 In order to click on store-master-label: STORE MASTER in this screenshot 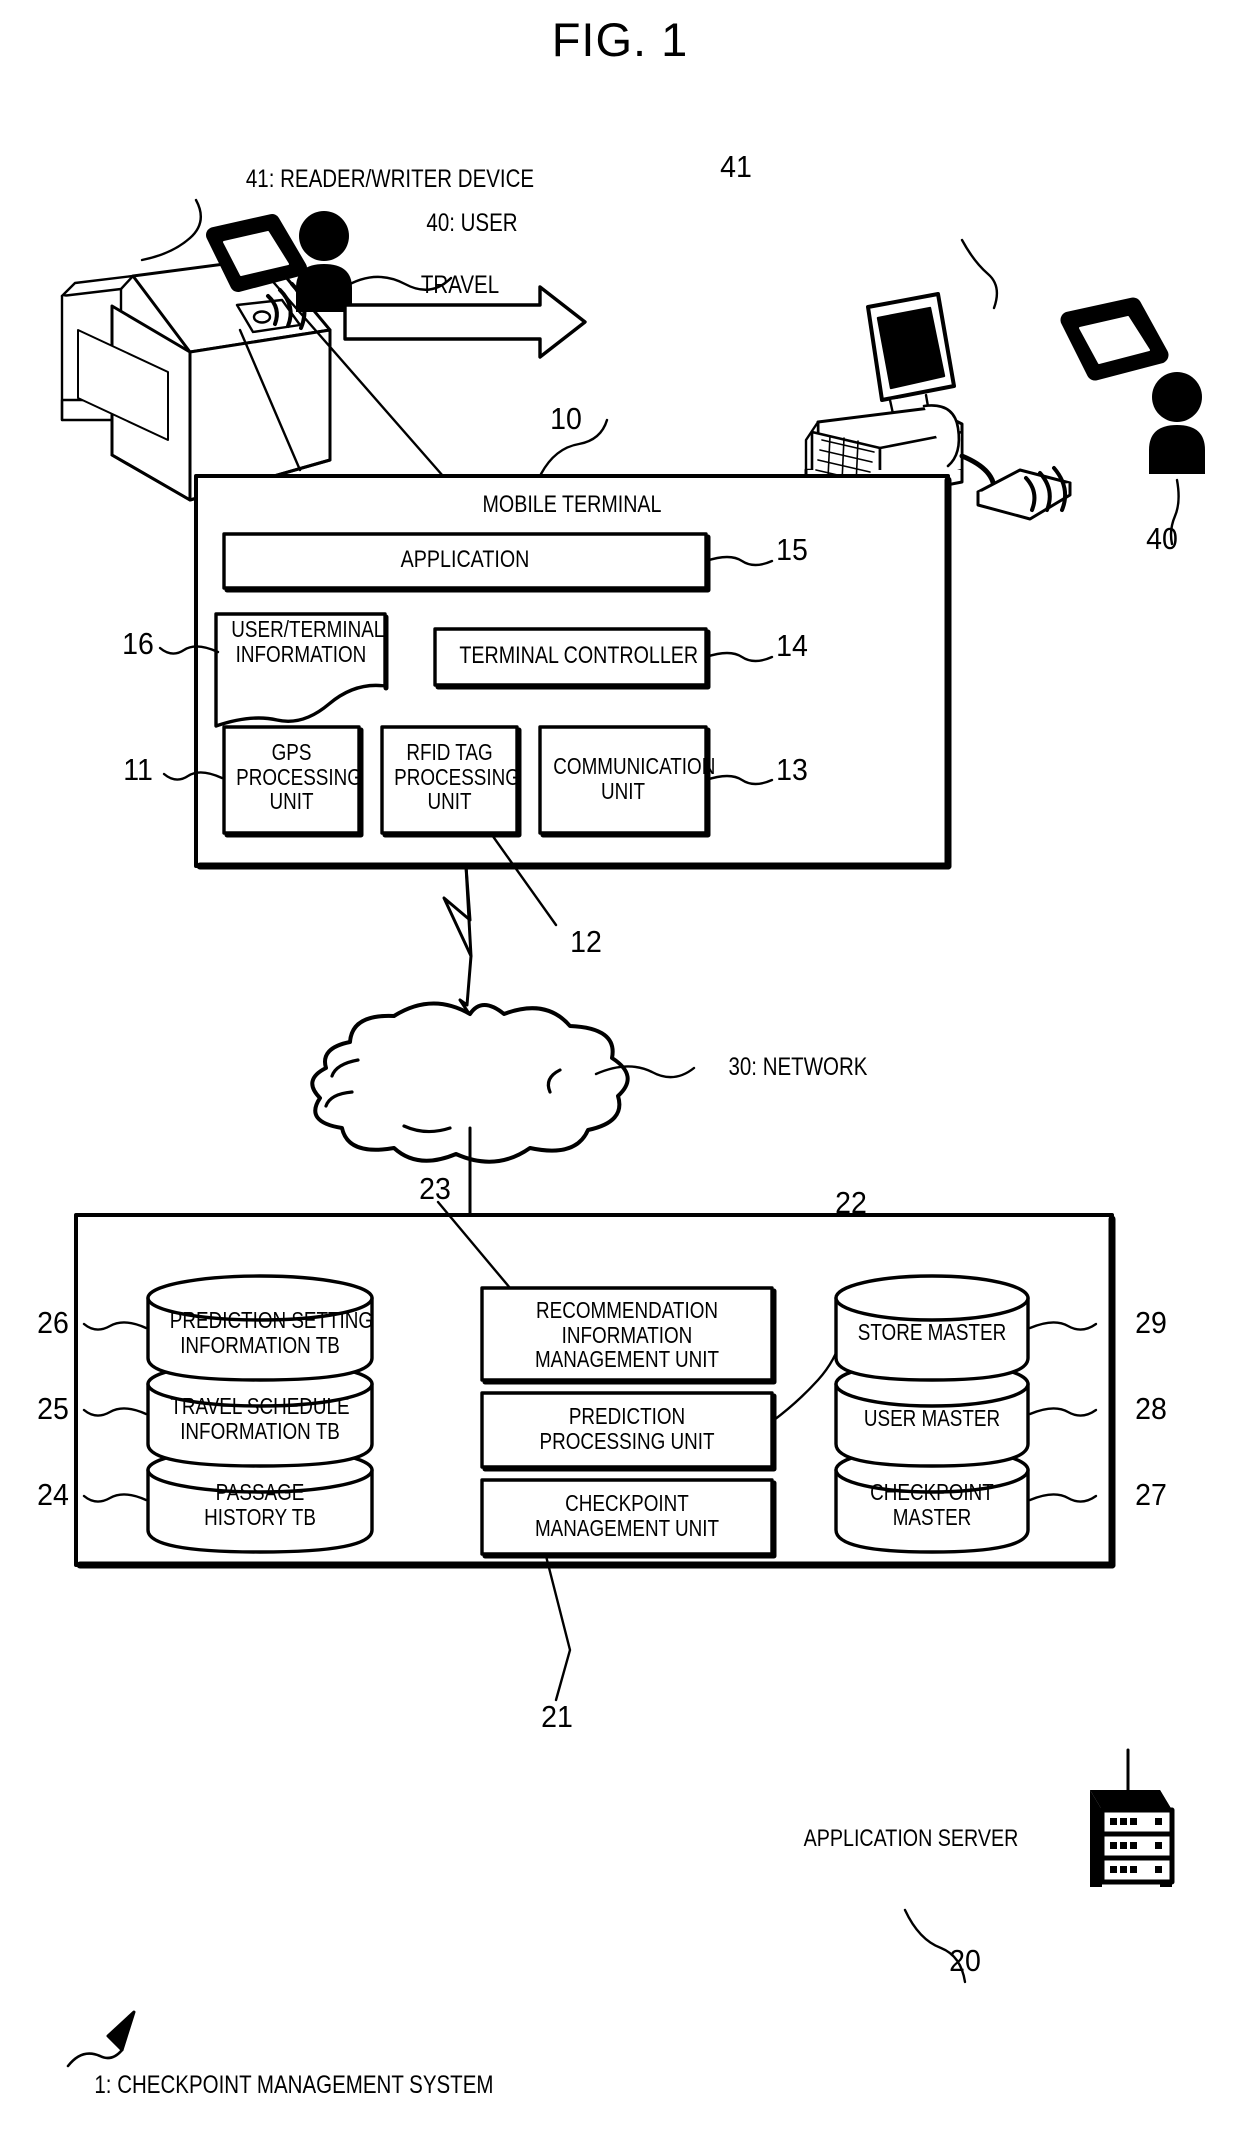, I will do `click(932, 1332)`.